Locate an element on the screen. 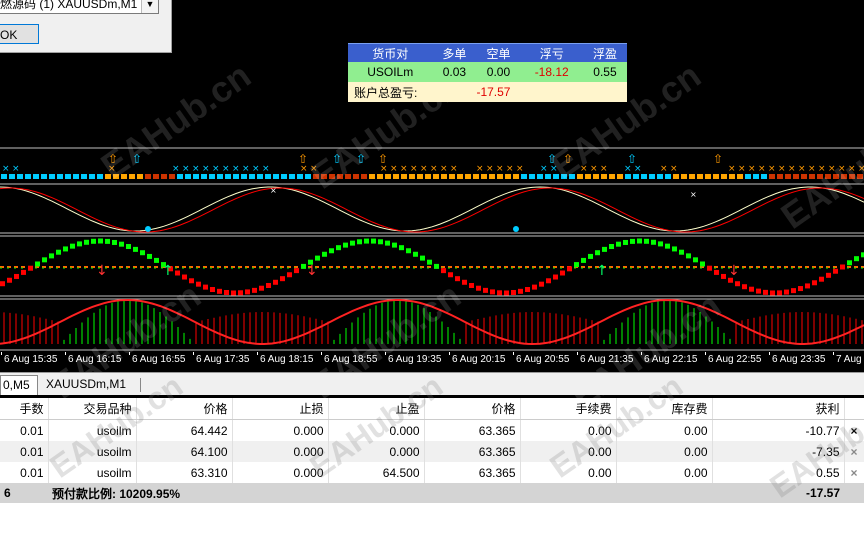 The height and width of the screenshot is (552, 864). tab-xauusdm-m1: XAUUSDm,M1 is located at coordinates (93, 384).